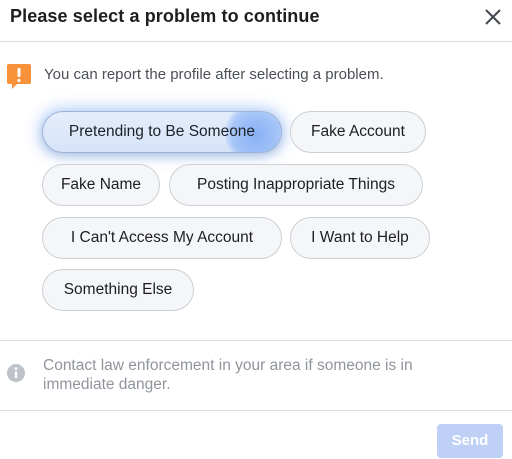 The width and height of the screenshot is (512, 459). I want to click on problem-option-label: I Can't Access My Account, so click(162, 237).